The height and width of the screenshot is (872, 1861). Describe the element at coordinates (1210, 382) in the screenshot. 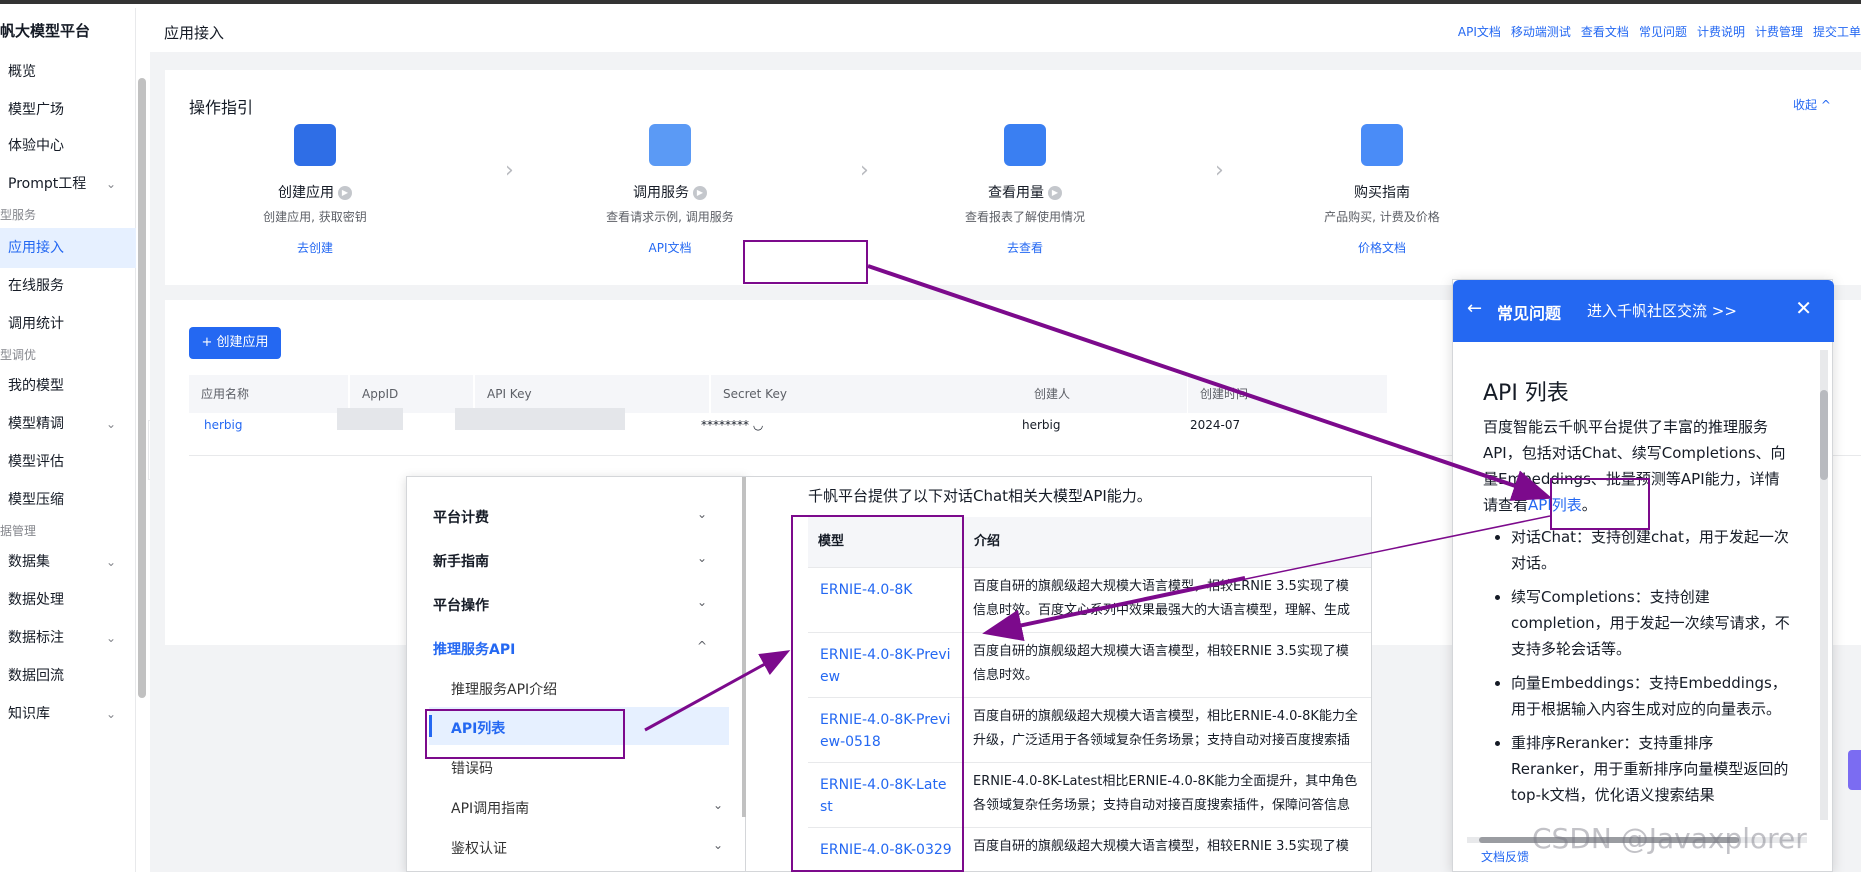

I see `arrow-to-faq` at that location.